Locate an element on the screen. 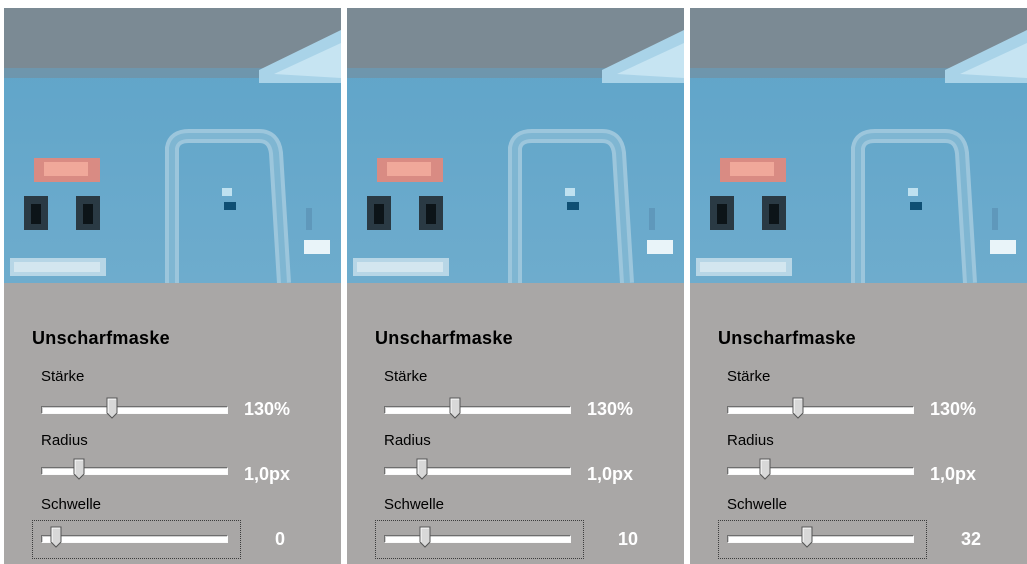 Image resolution: width=1027 pixels, height=564 pixels. schwelle-value: 10 is located at coordinates (628, 539).